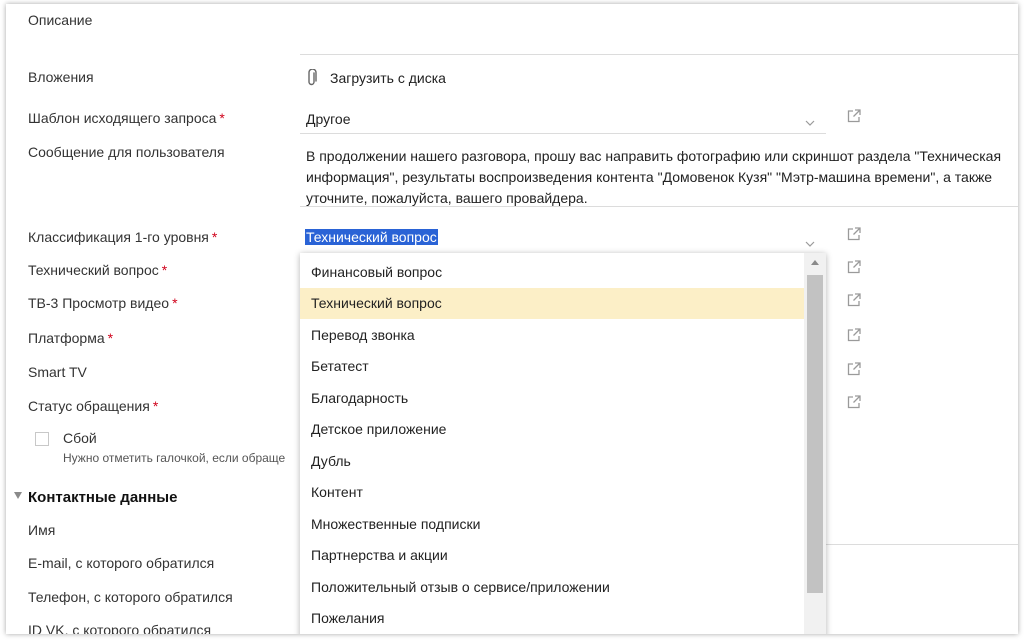  Describe the element at coordinates (659, 54) in the screenshot. I see `description-divider` at that location.